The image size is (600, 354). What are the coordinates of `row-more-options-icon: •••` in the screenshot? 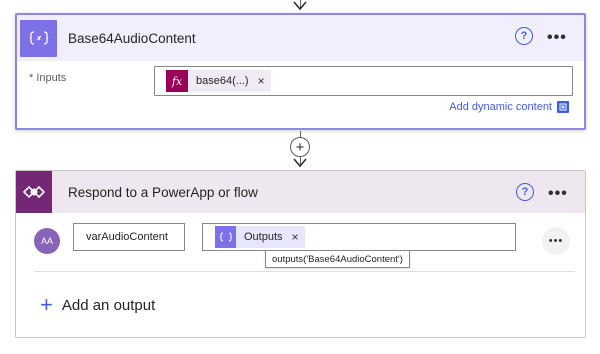 It's located at (556, 241).